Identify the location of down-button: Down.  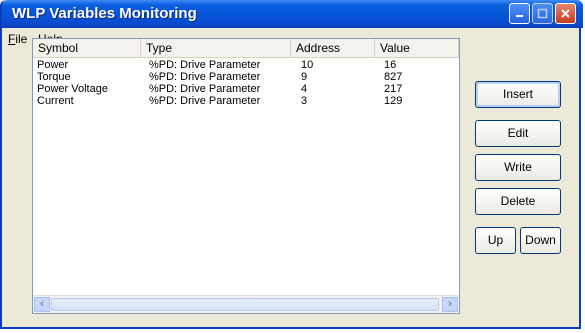
(540, 240).